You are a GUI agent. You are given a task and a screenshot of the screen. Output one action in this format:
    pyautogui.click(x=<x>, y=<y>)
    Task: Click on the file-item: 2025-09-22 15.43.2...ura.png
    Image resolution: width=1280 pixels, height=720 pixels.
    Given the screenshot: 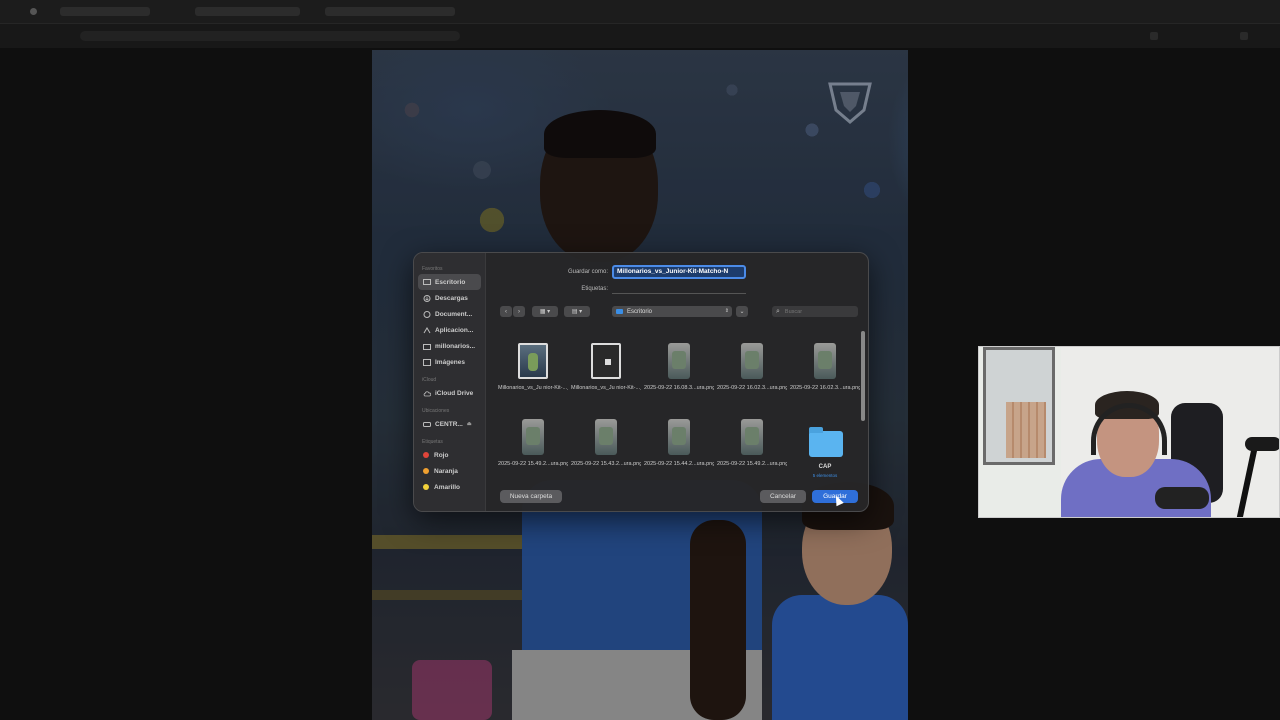 What is the action you would take?
    pyautogui.click(x=606, y=446)
    